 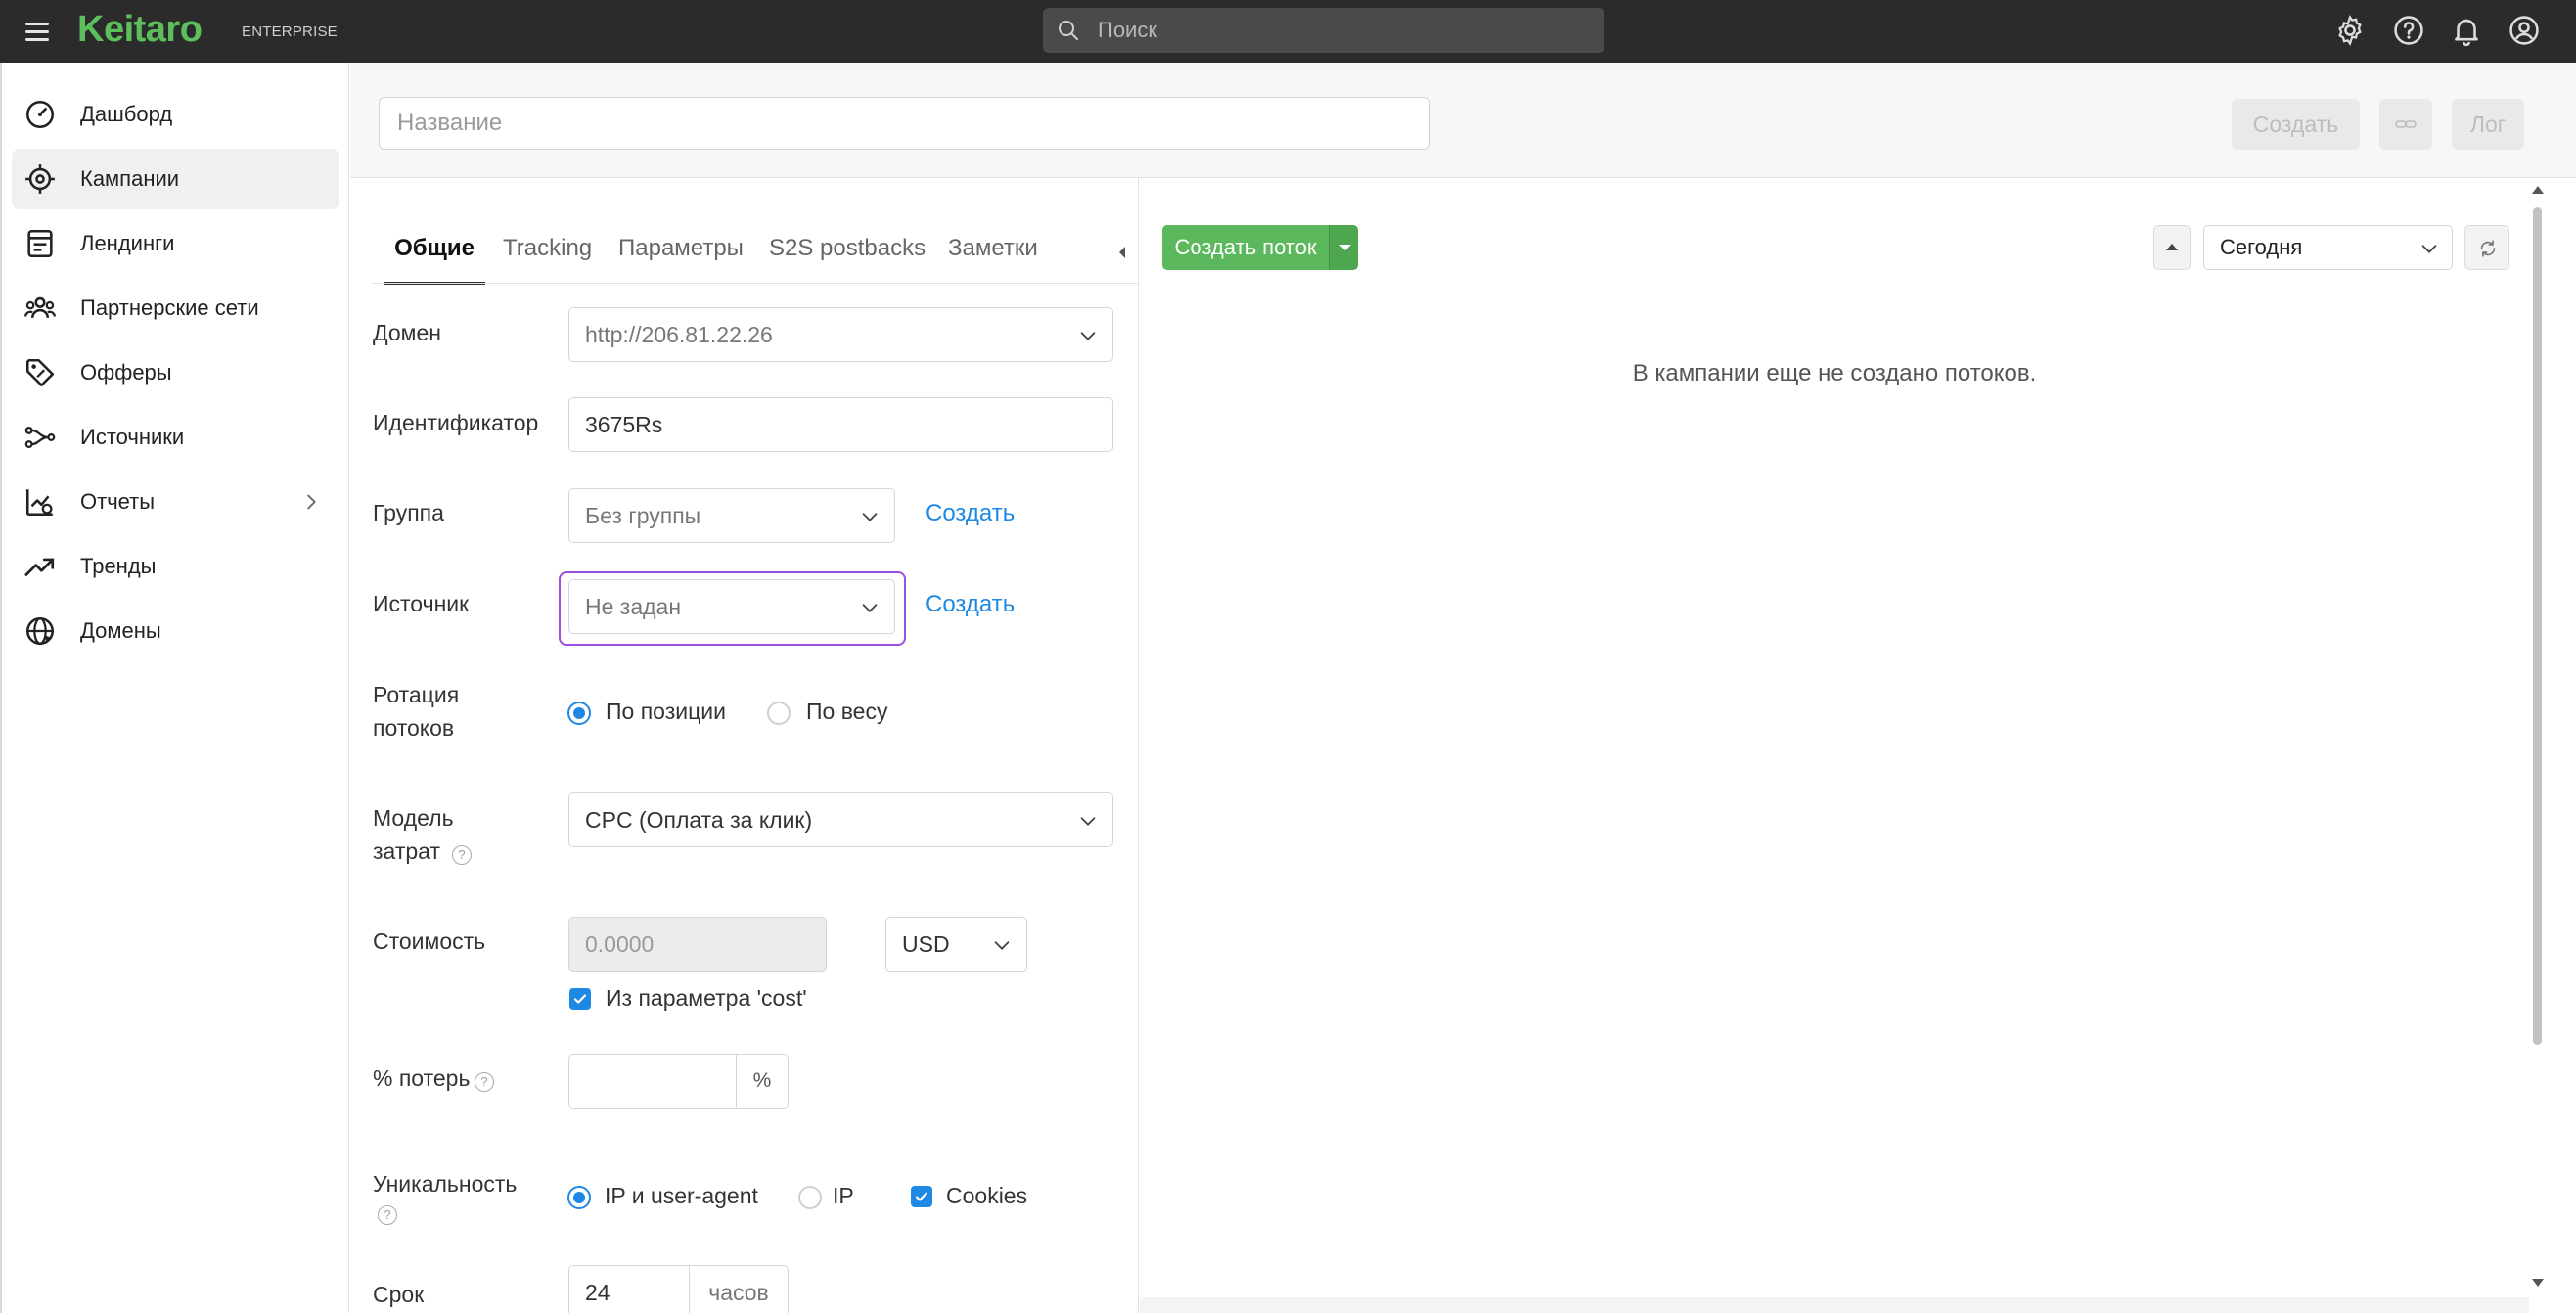 I want to click on sidebar-item-reports: Отчеты, so click(x=175, y=502).